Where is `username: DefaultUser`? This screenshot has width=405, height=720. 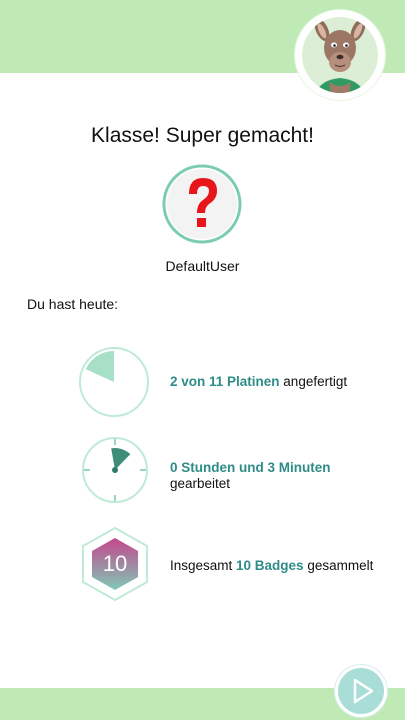
username: DefaultUser is located at coordinates (202, 266).